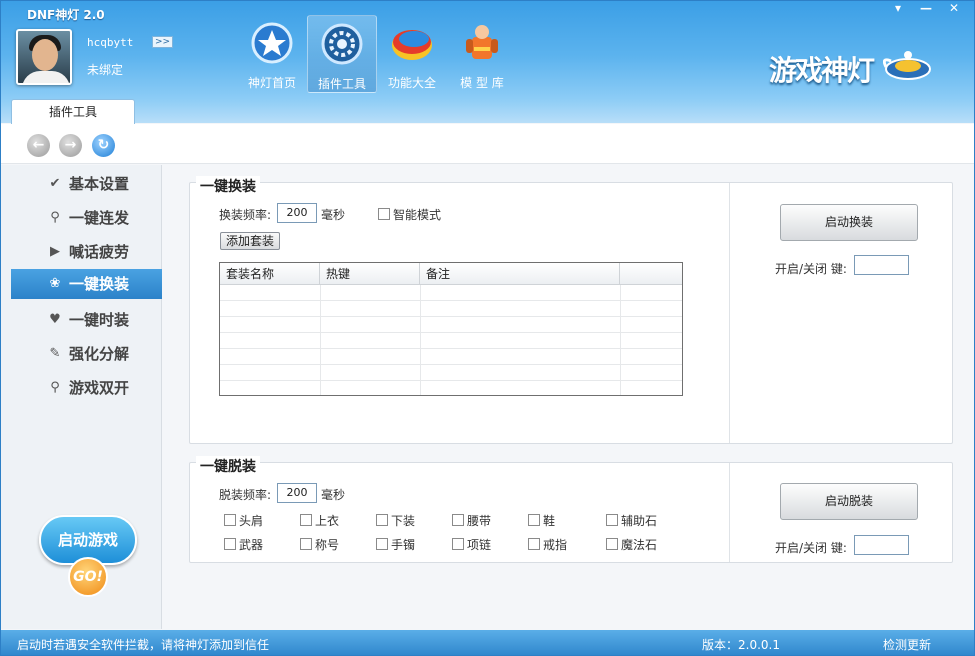 The height and width of the screenshot is (656, 975). What do you see at coordinates (811, 269) in the screenshot?
I see `equip-hotkey-label: 开启/关闭 键:` at bounding box center [811, 269].